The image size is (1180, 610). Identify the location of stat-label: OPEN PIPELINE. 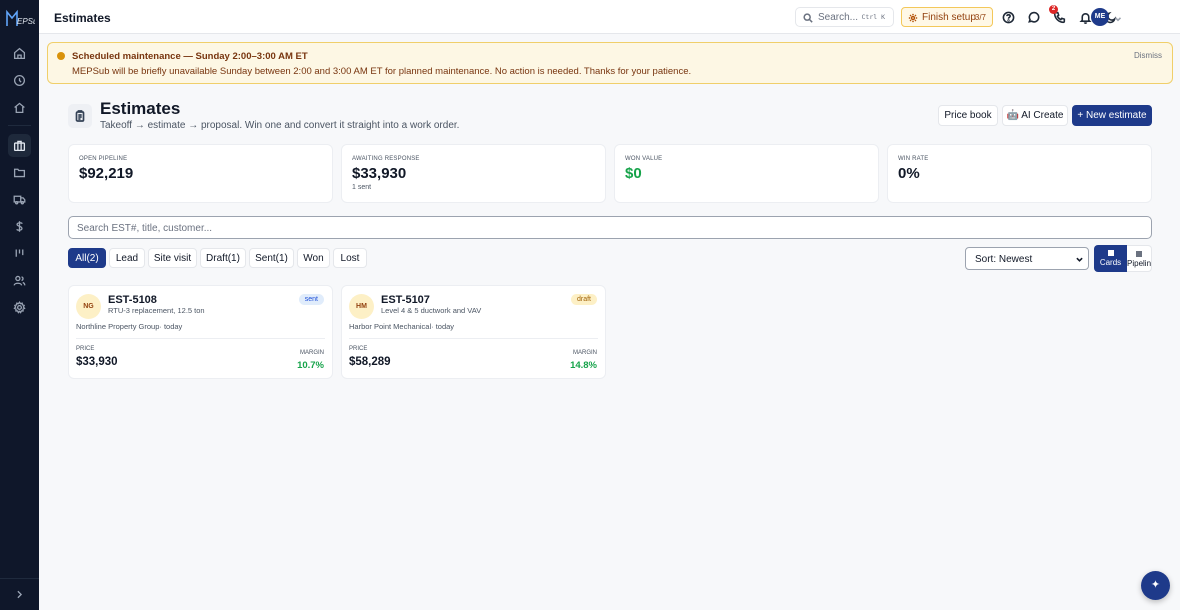
(103, 159).